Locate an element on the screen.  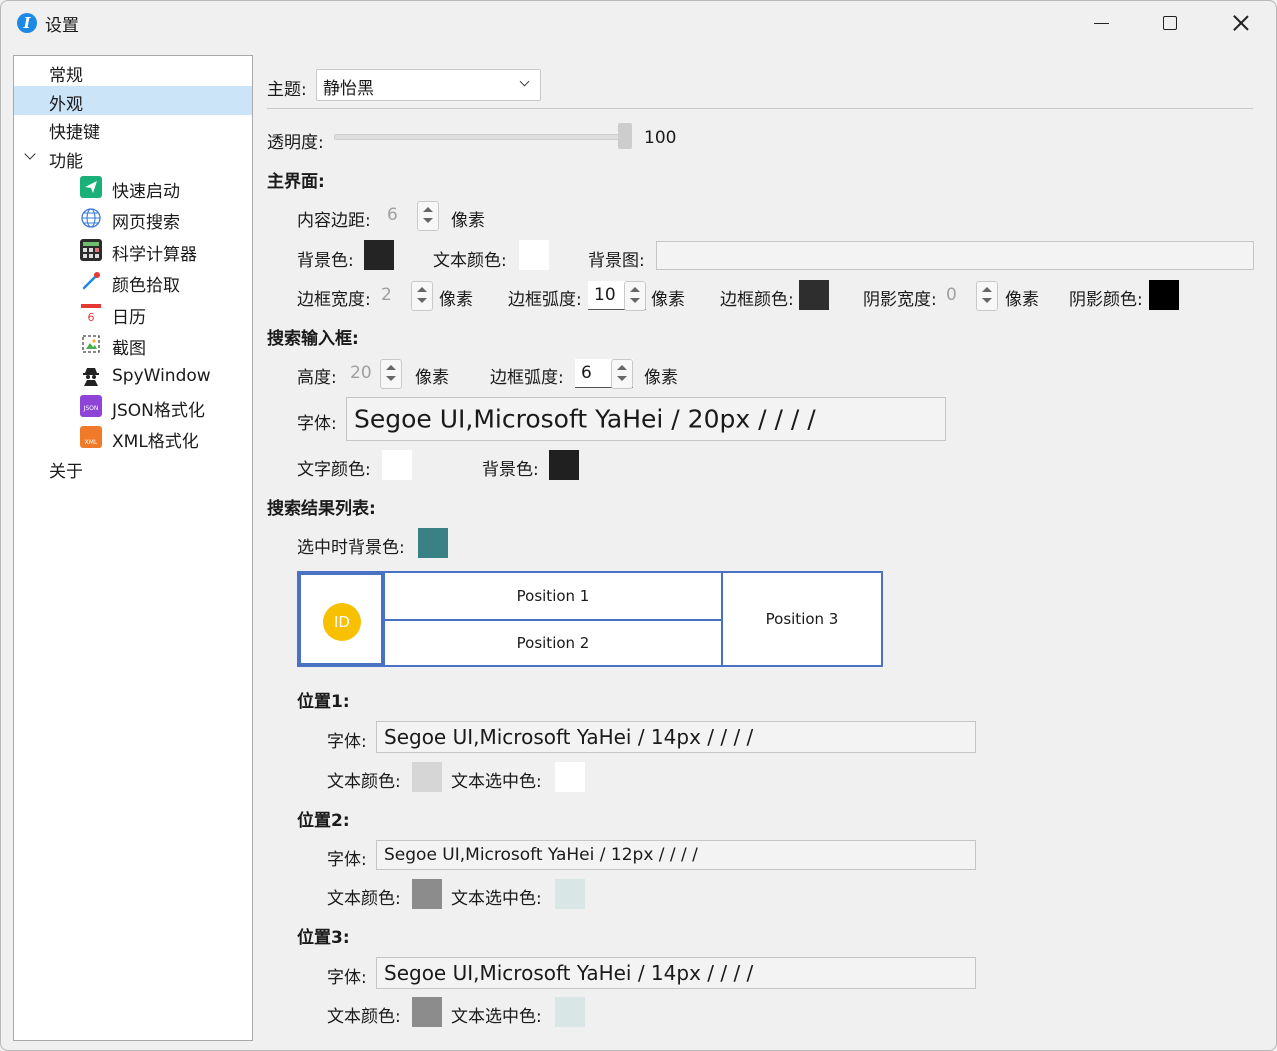
search-text-color-label: 文字颜色: is located at coordinates (334, 470).